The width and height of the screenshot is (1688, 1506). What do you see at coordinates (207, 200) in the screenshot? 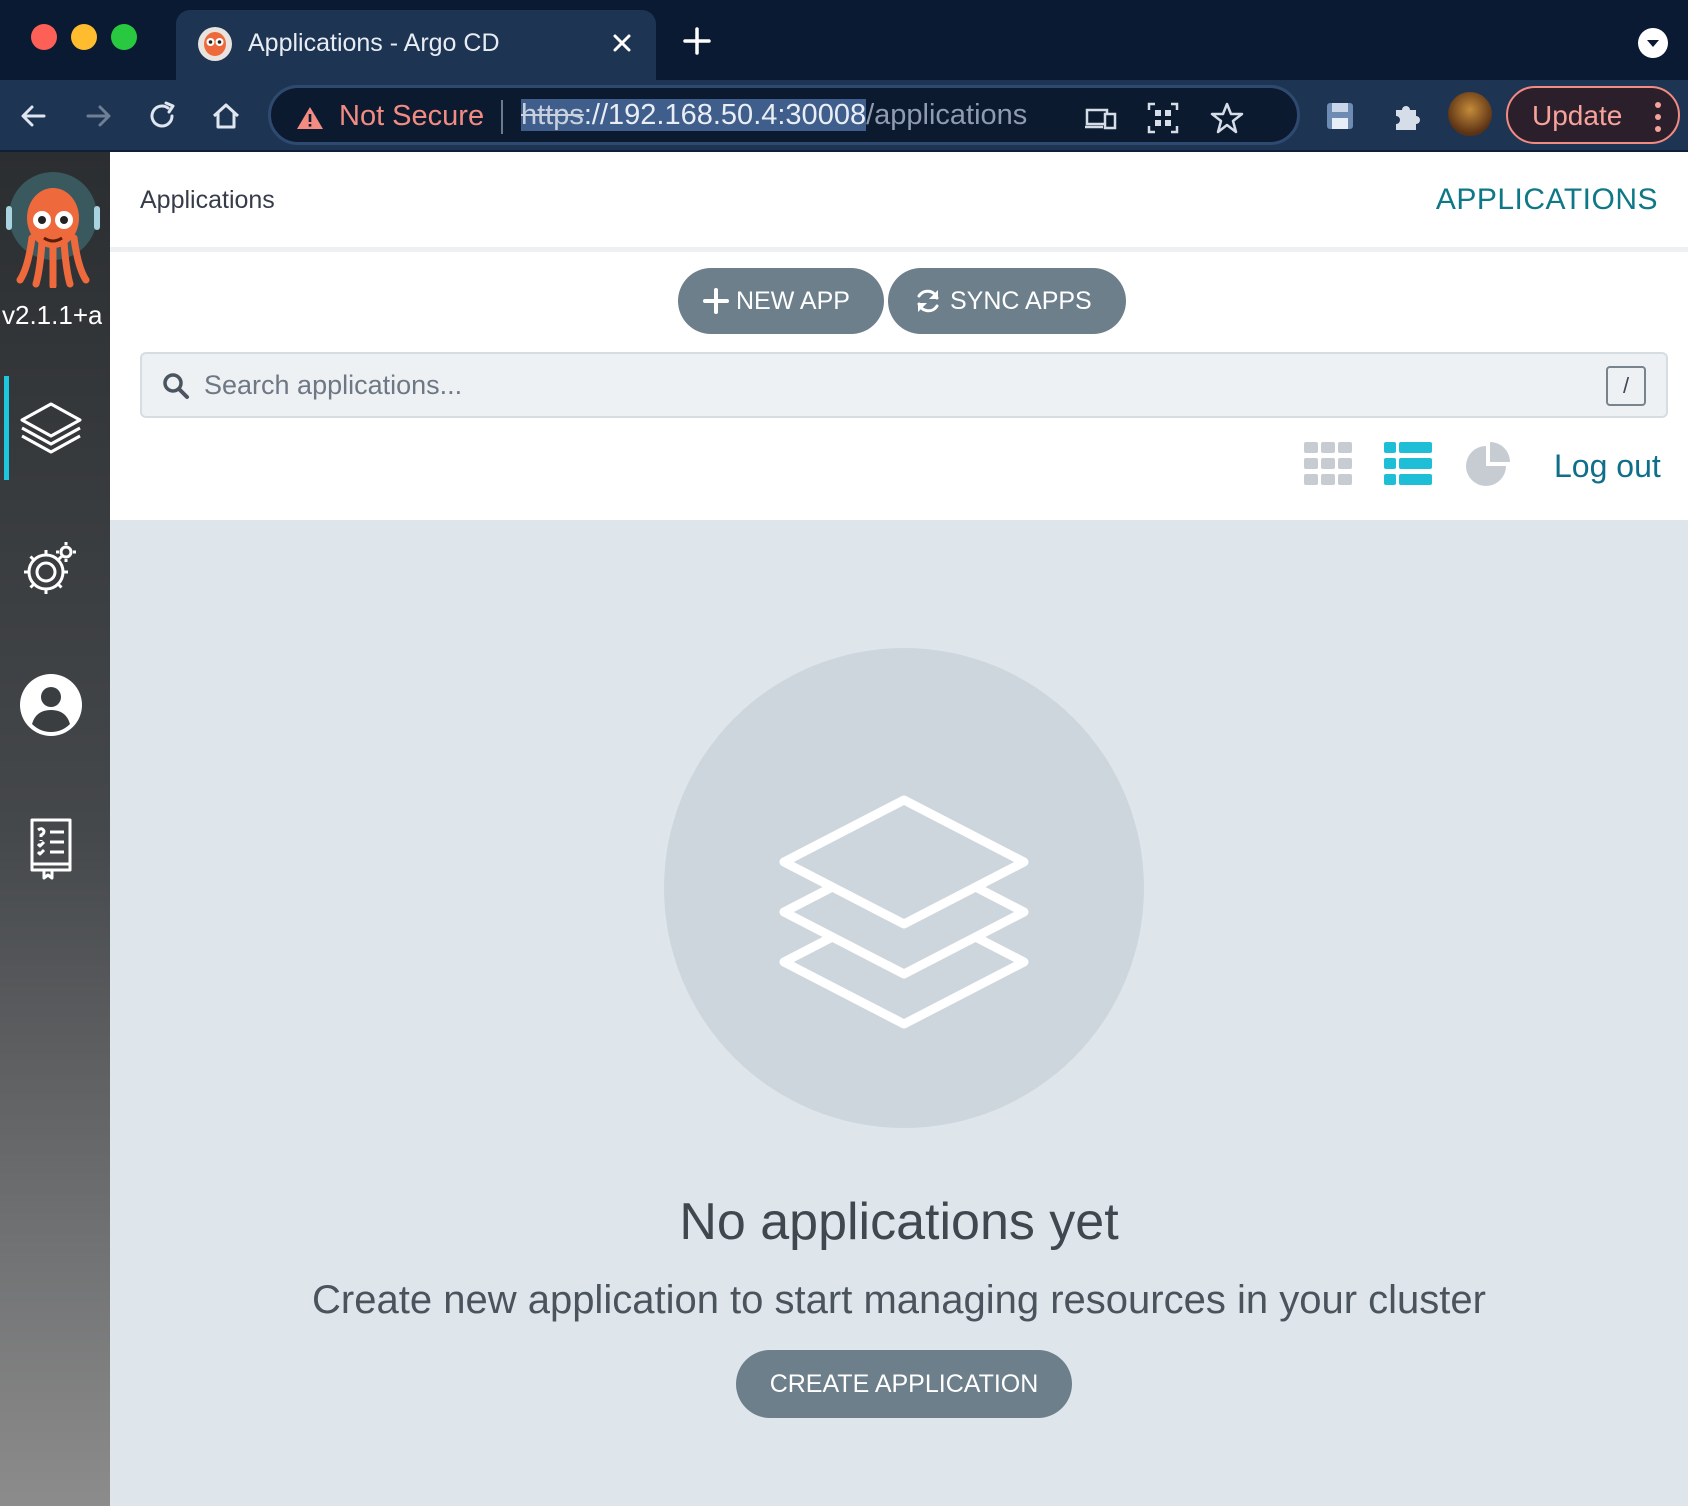
I see `breadcrumb: Applications` at bounding box center [207, 200].